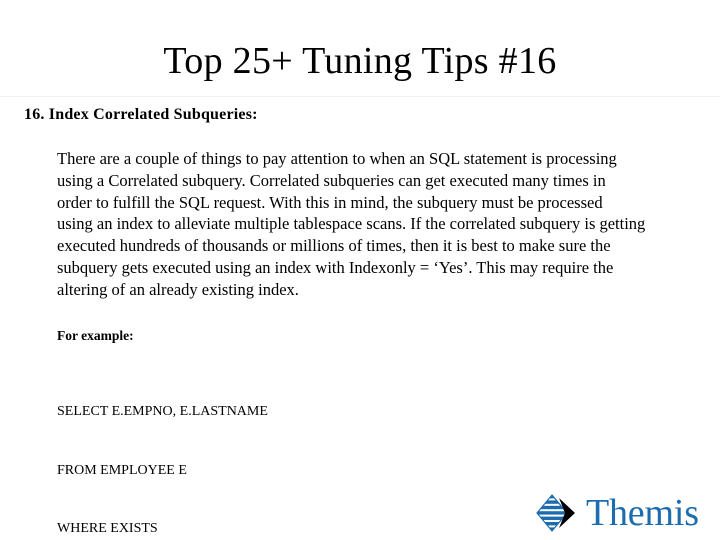 The height and width of the screenshot is (540, 720). I want to click on themis-logo: Themis, so click(625, 513).